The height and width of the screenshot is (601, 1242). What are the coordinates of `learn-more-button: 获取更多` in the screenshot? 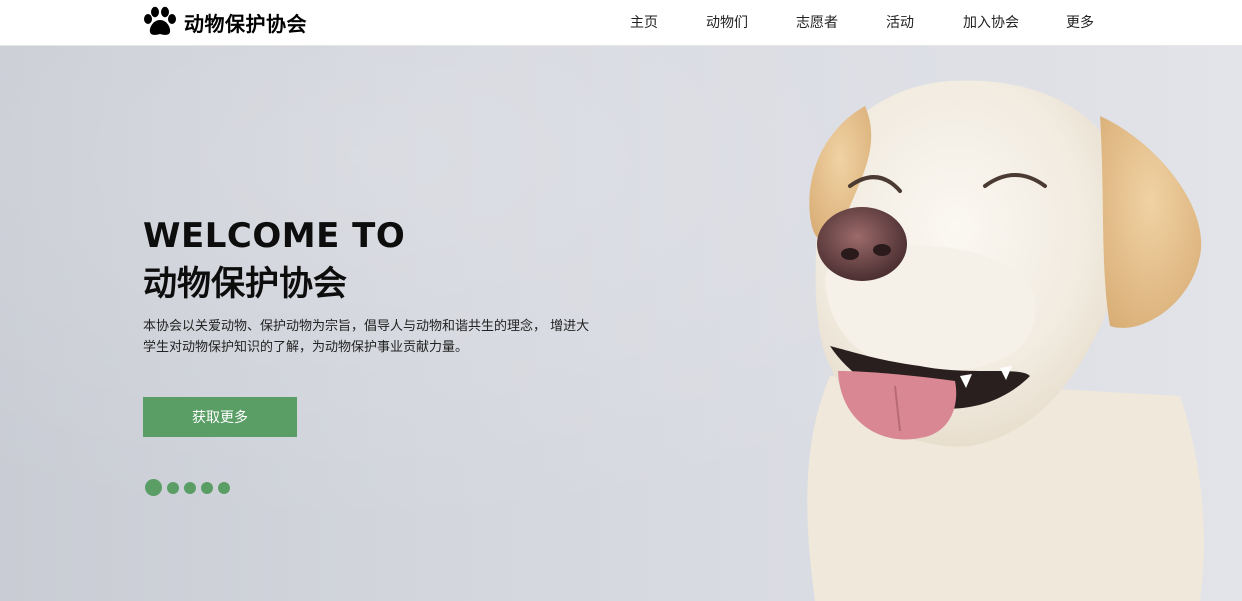 It's located at (220, 417).